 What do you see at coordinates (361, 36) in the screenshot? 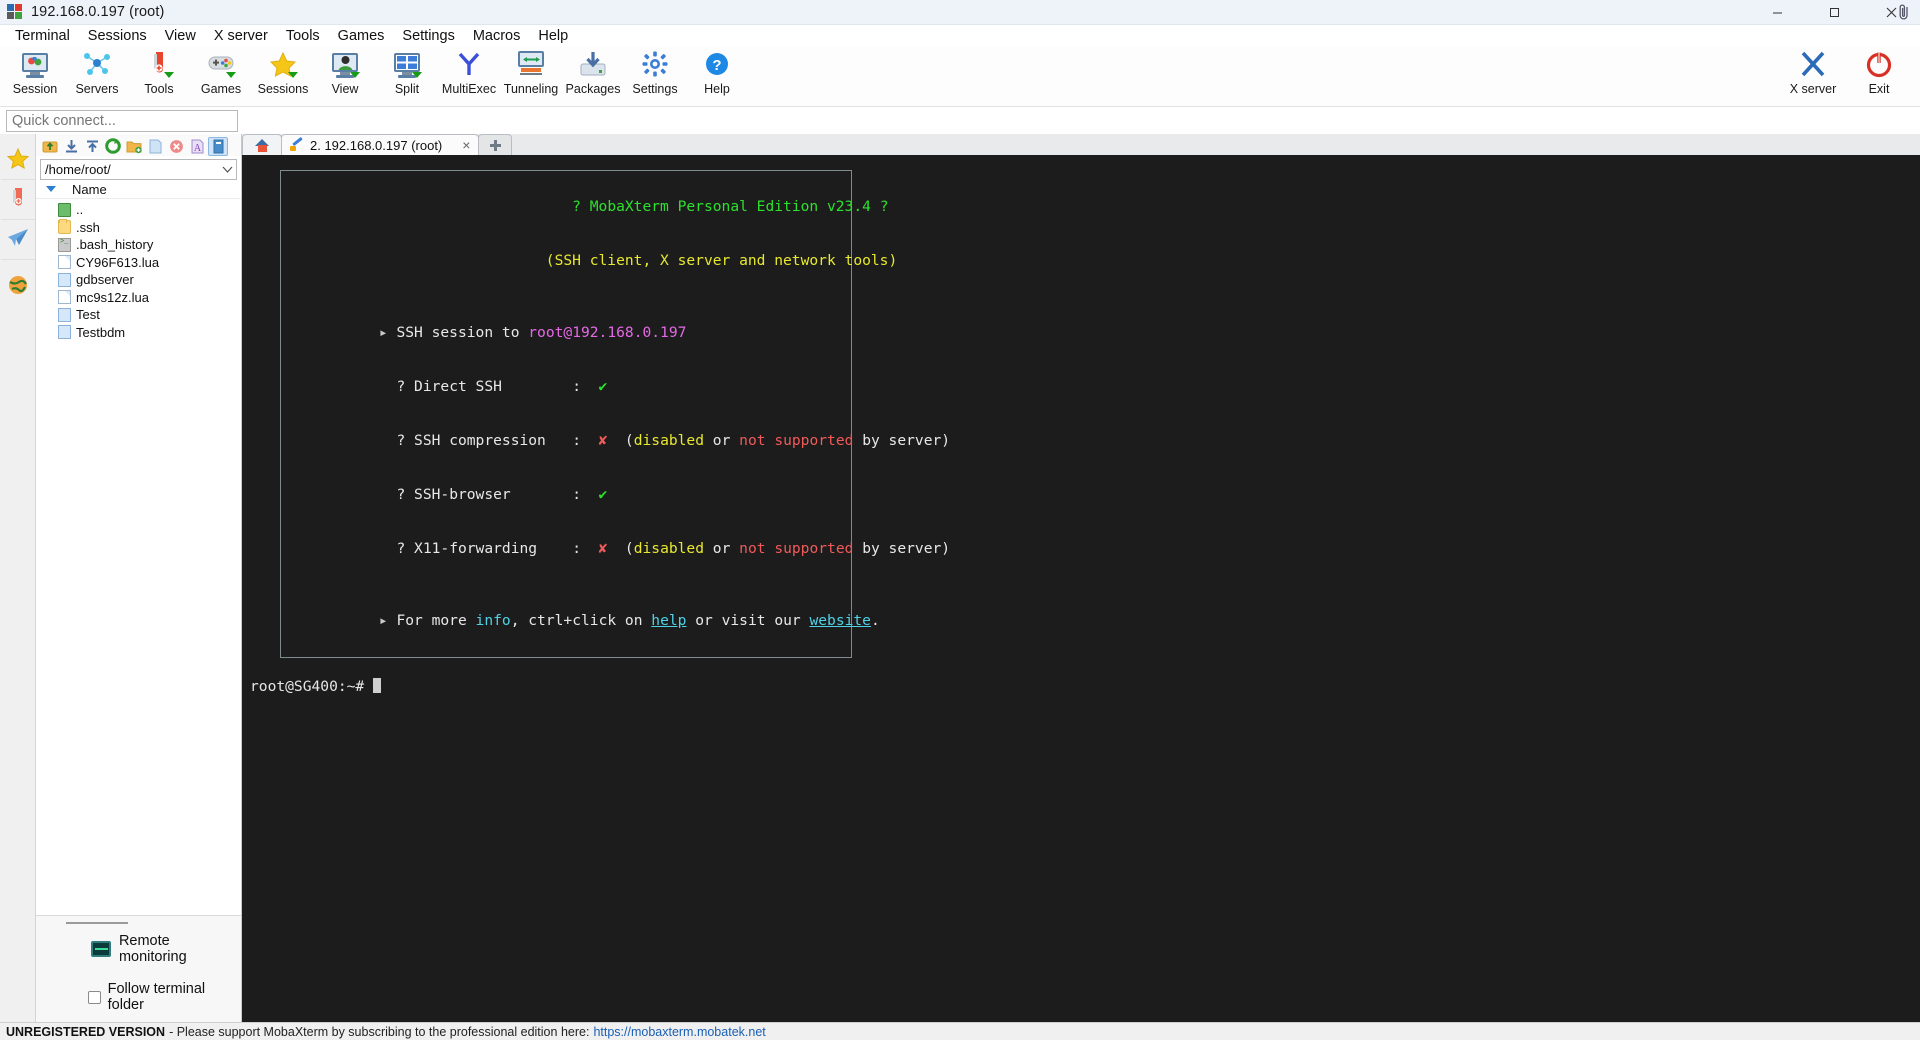
I see `menu-games: Games` at bounding box center [361, 36].